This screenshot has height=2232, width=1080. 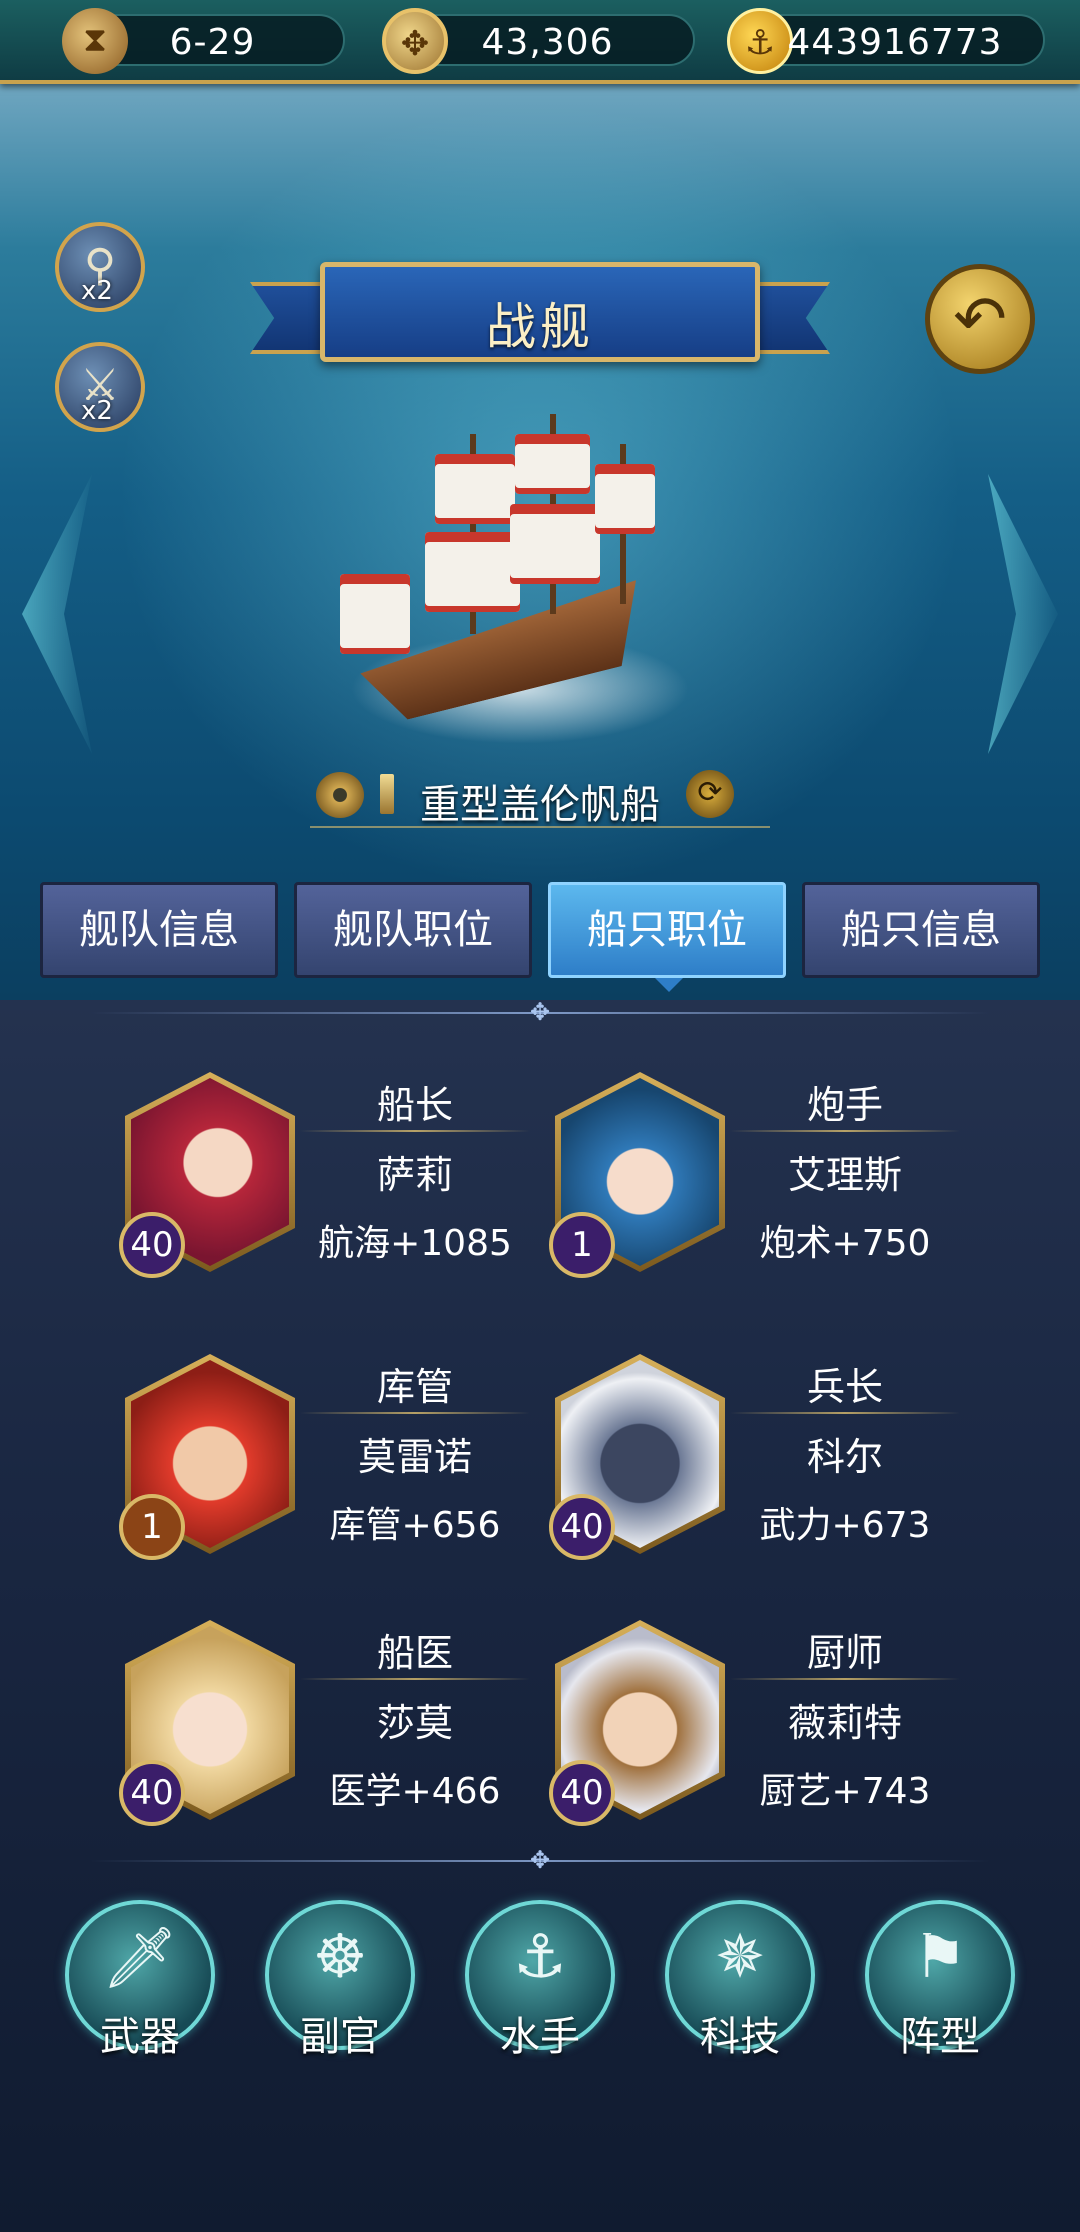 What do you see at coordinates (669, 985) in the screenshot?
I see `active-tab-pointer` at bounding box center [669, 985].